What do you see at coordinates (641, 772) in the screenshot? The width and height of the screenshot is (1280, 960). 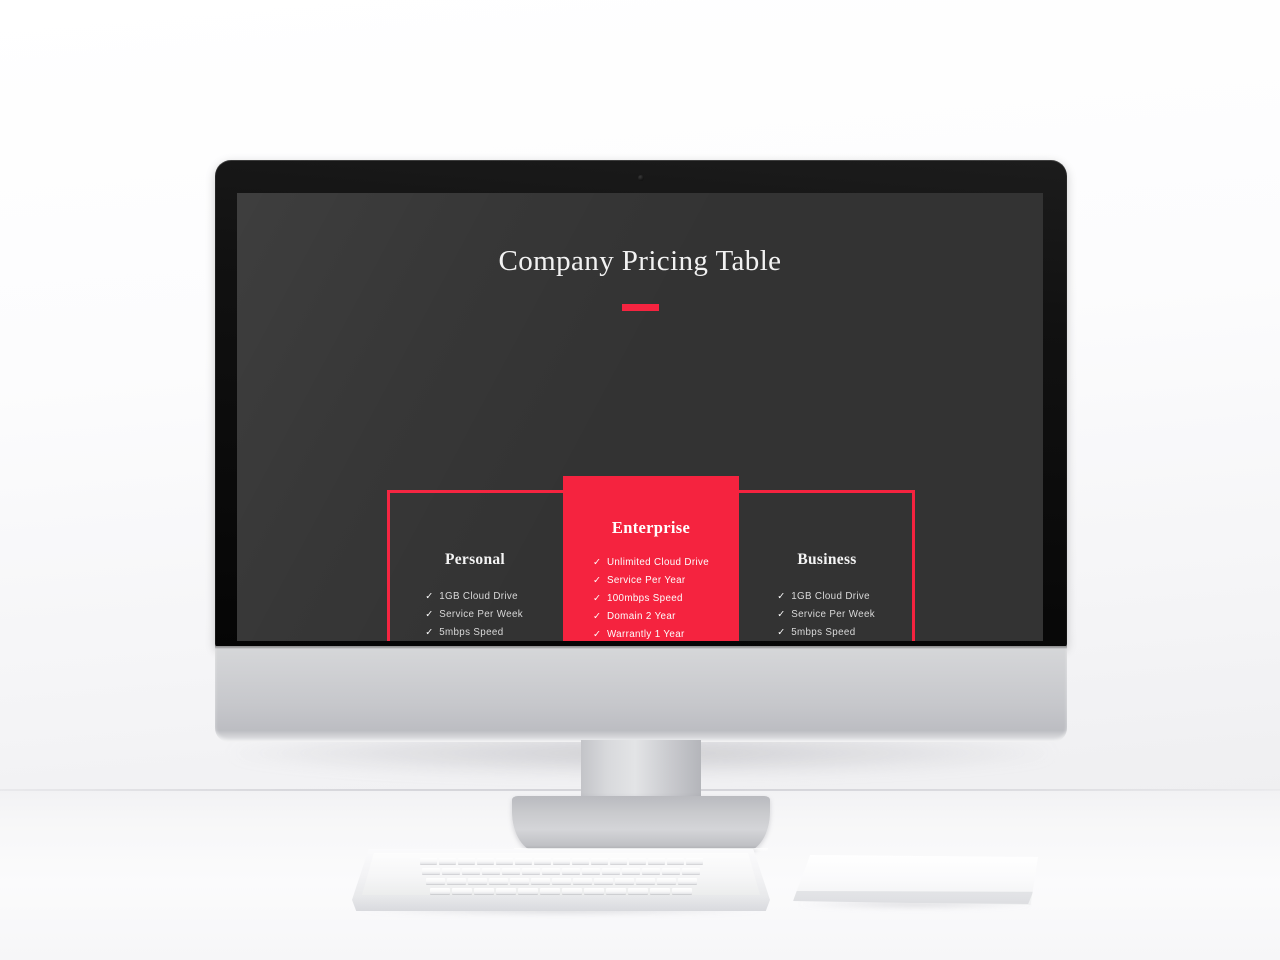 I see `monitor-stand-neck` at bounding box center [641, 772].